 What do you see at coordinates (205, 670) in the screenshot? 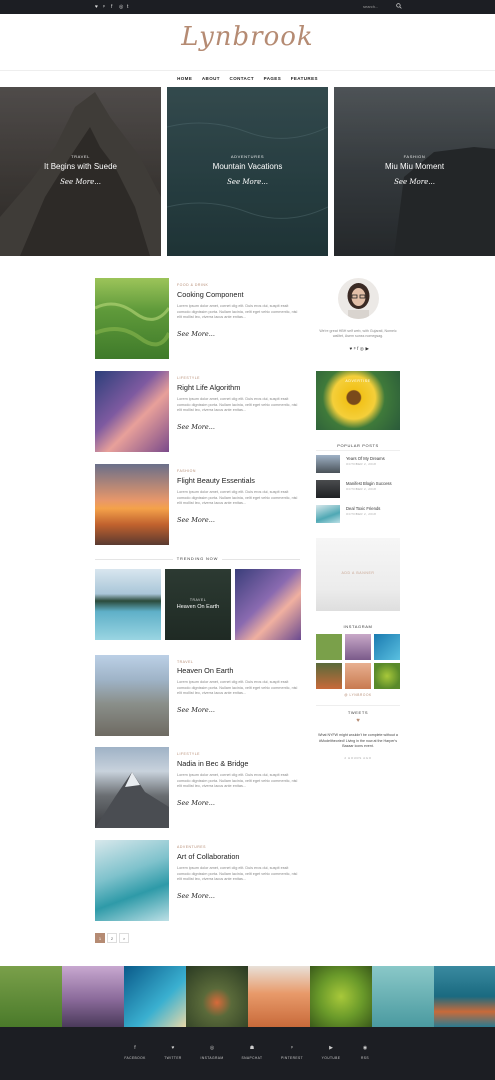
I see `post-title: Heaven On Earth` at bounding box center [205, 670].